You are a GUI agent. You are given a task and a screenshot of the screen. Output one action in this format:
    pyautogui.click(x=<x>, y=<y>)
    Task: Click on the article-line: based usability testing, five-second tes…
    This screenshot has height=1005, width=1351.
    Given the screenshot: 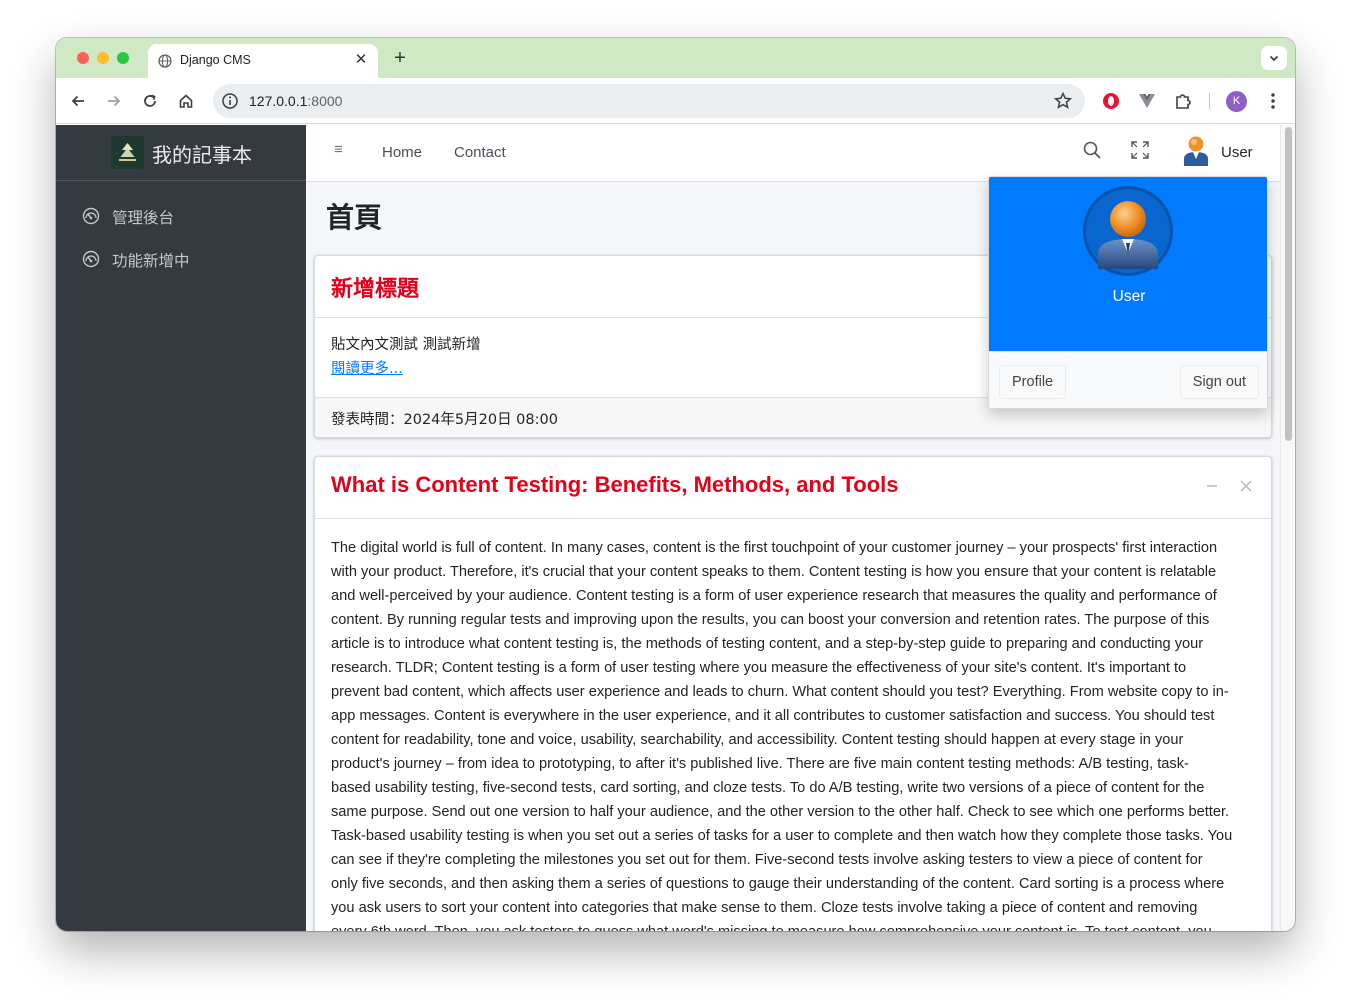 What is the action you would take?
    pyautogui.click(x=768, y=788)
    